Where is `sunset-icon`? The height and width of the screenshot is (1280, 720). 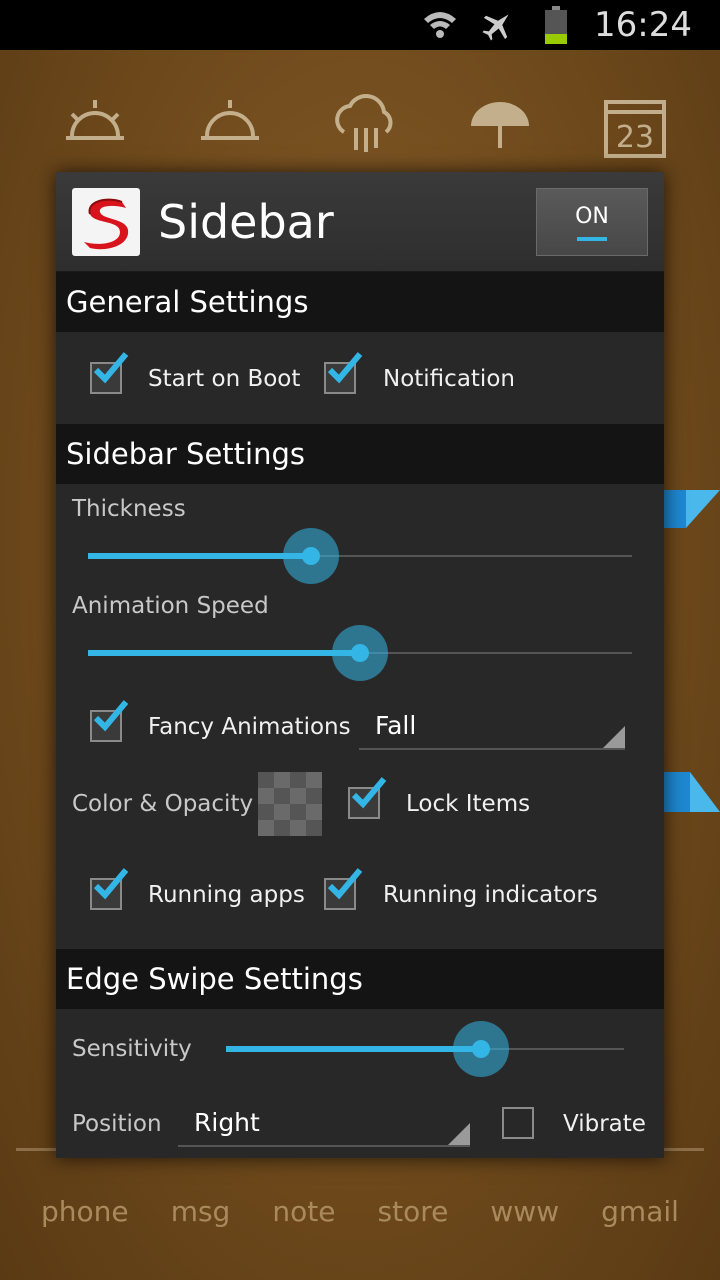 sunset-icon is located at coordinates (230, 120).